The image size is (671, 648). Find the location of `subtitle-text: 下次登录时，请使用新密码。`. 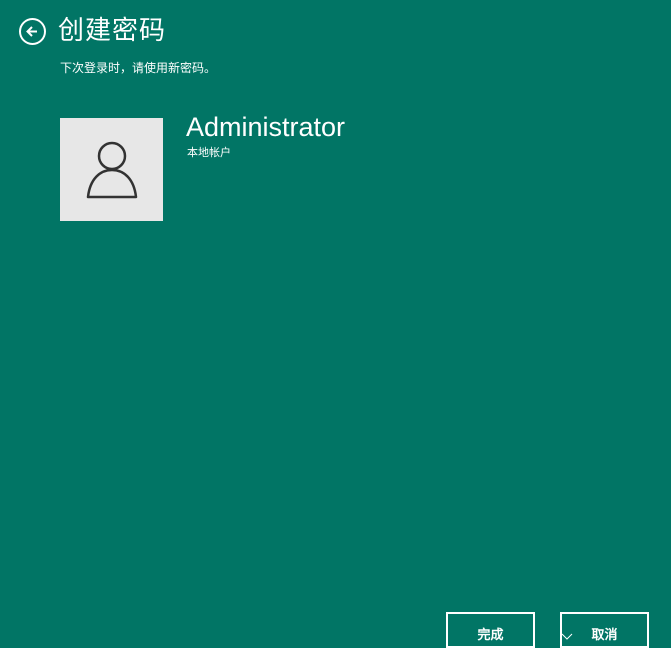

subtitle-text: 下次登录时，请使用新密码。 is located at coordinates (138, 68).